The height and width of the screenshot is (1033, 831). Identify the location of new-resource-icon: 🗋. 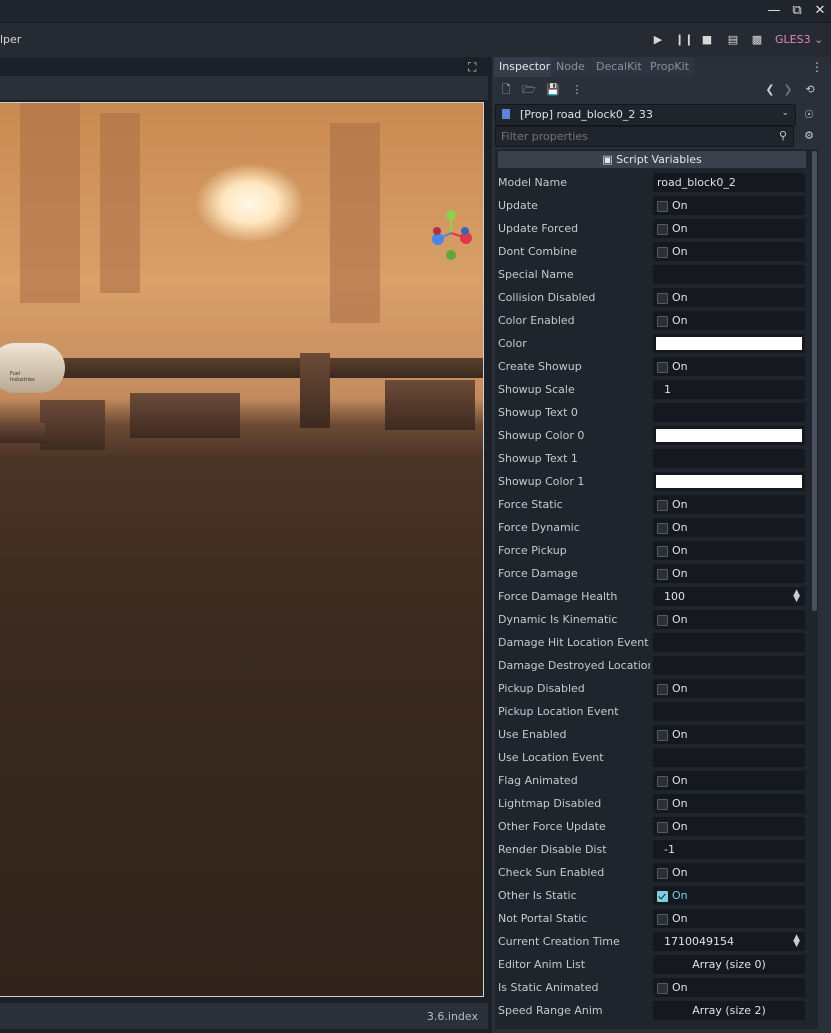
(506, 90).